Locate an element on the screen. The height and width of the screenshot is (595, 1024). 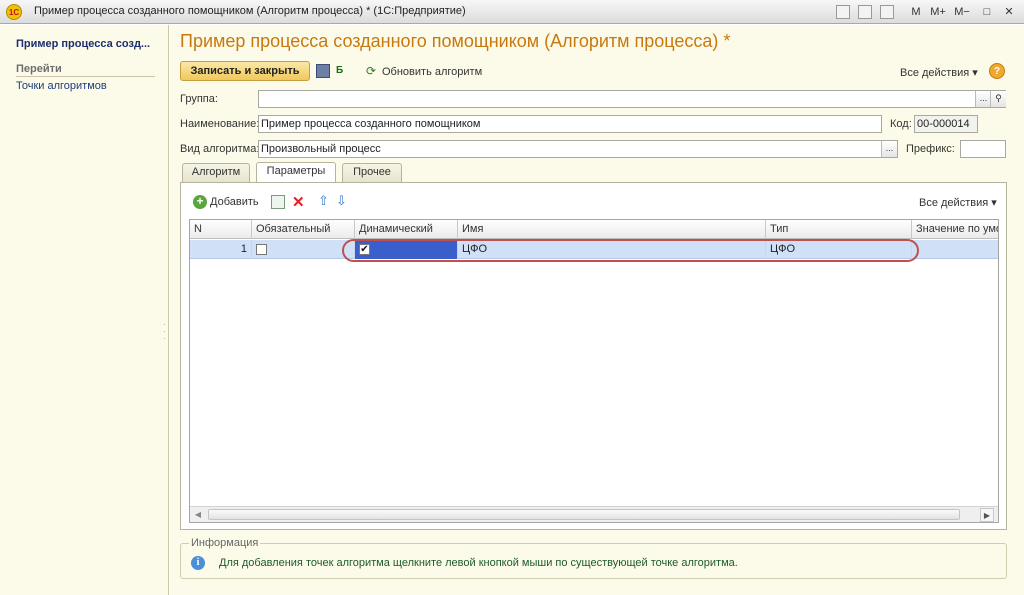
add-button: Добавить is located at coordinates (234, 202).